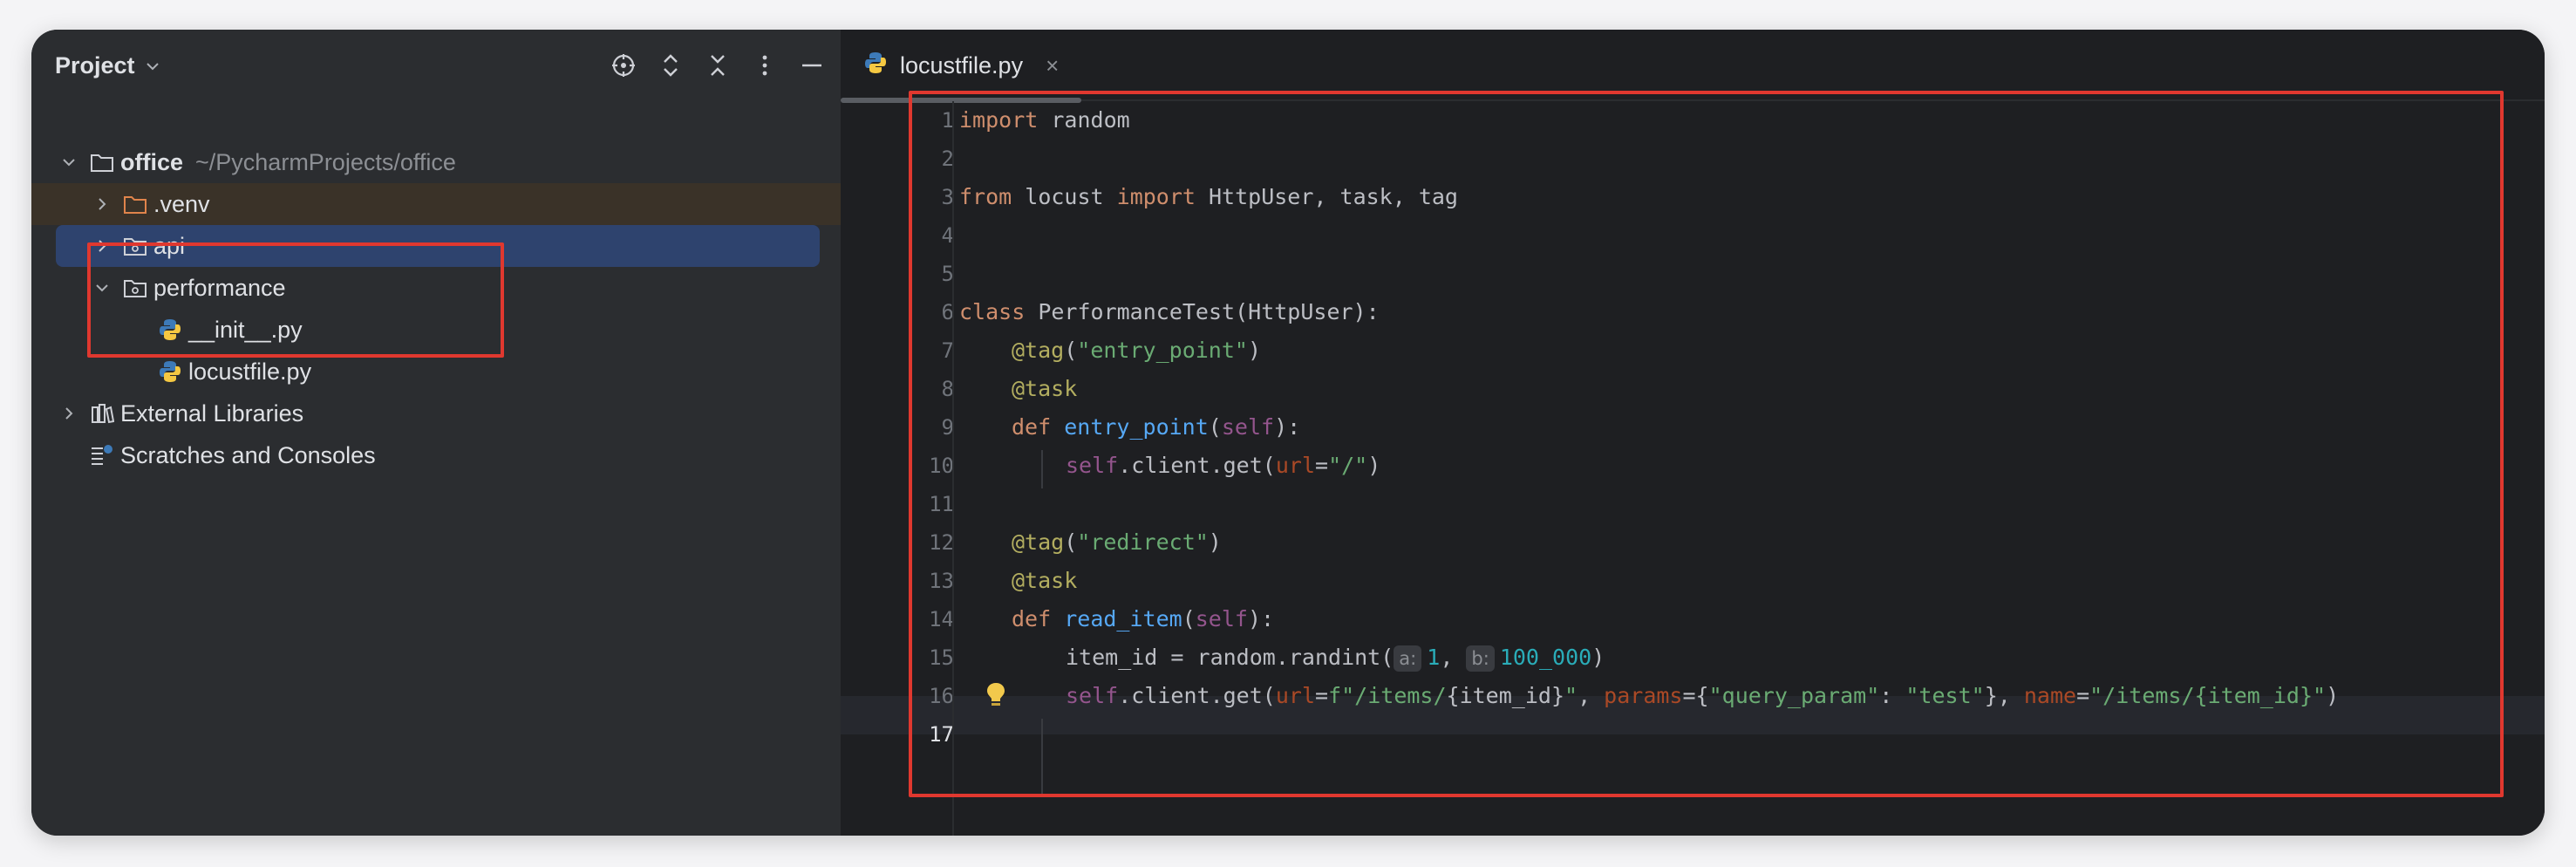 The height and width of the screenshot is (867, 2576). What do you see at coordinates (812, 65) in the screenshot?
I see `hide-icon` at bounding box center [812, 65].